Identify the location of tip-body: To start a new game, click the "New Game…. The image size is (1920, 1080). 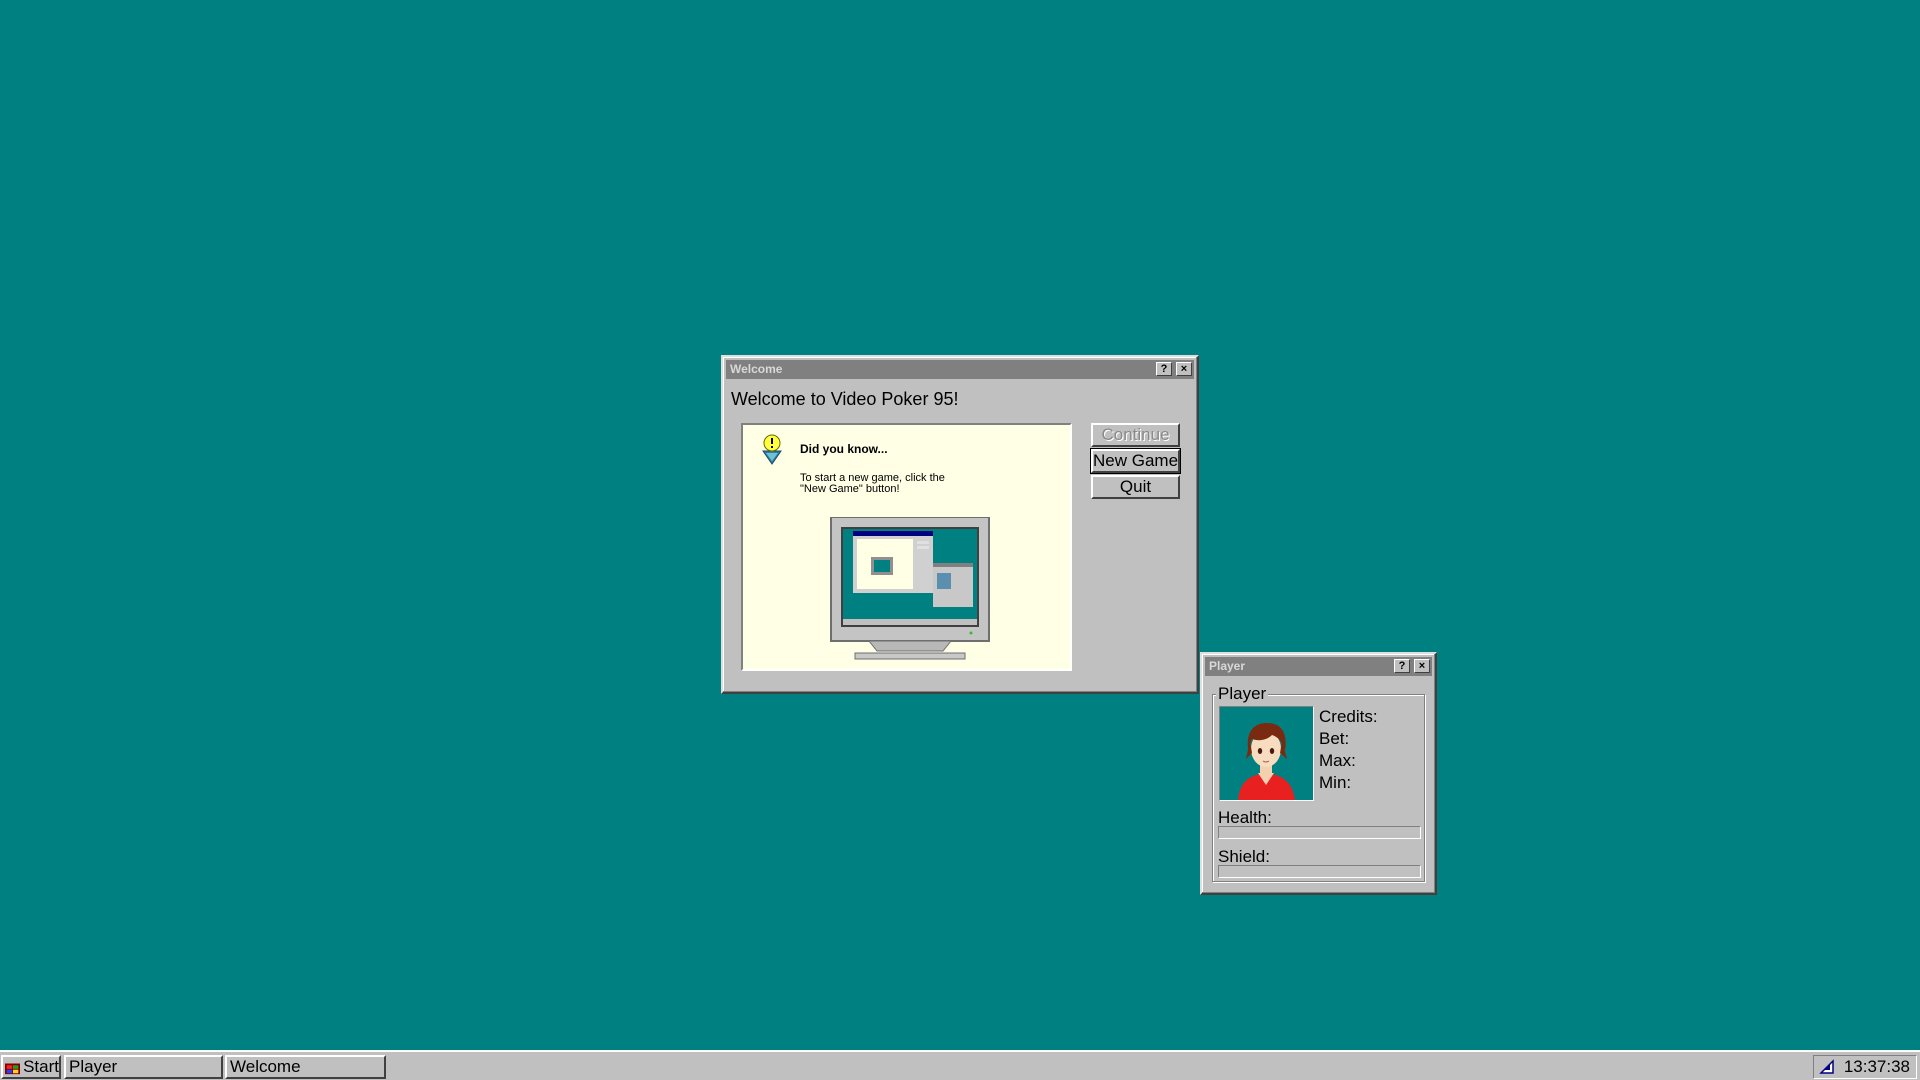
(872, 483).